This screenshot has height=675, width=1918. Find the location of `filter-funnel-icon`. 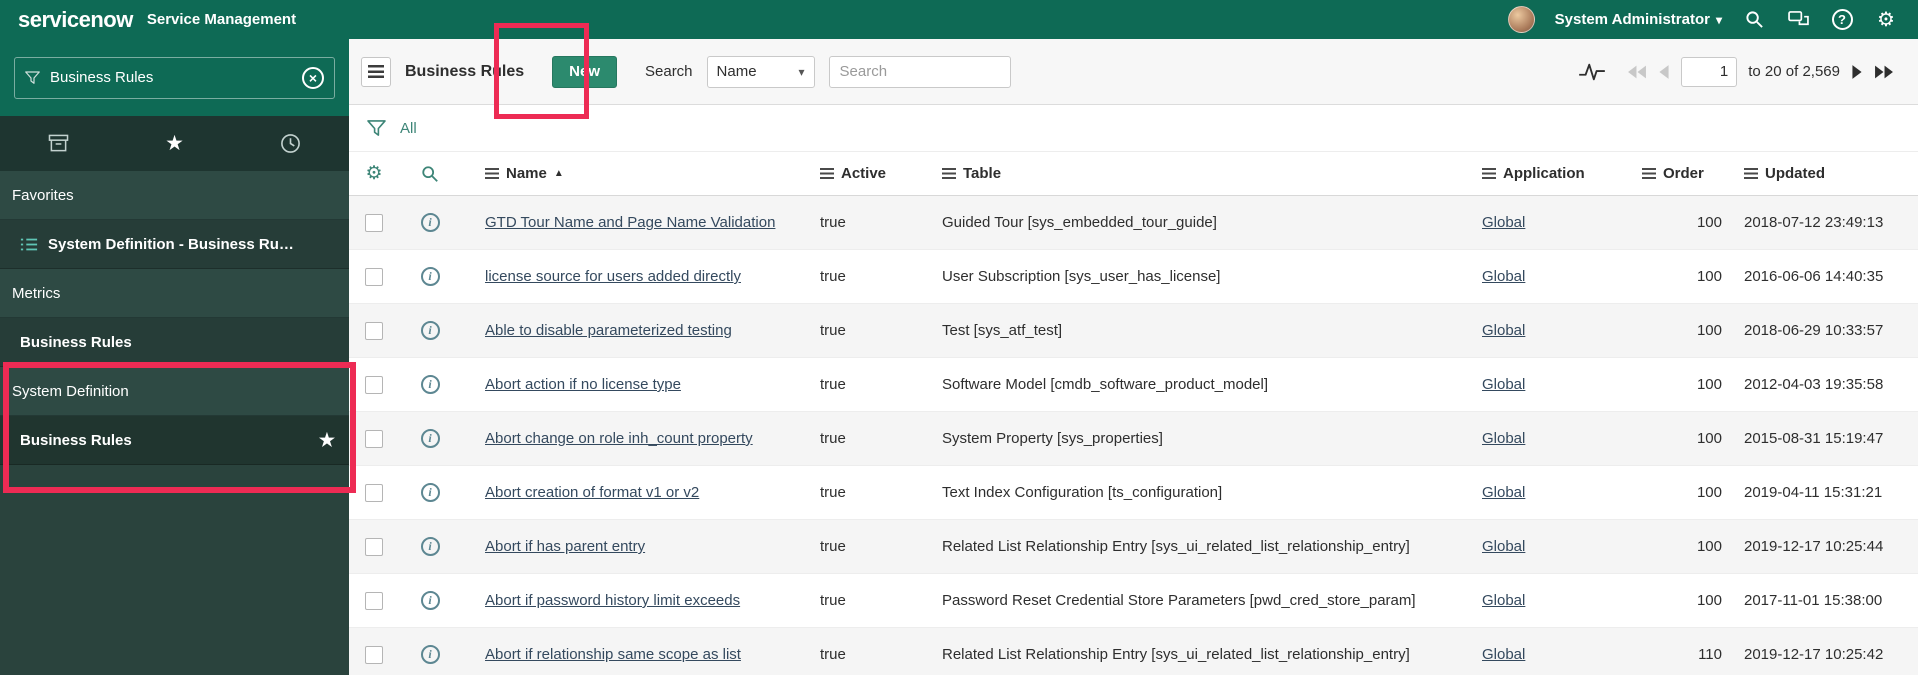

filter-funnel-icon is located at coordinates (376, 128).